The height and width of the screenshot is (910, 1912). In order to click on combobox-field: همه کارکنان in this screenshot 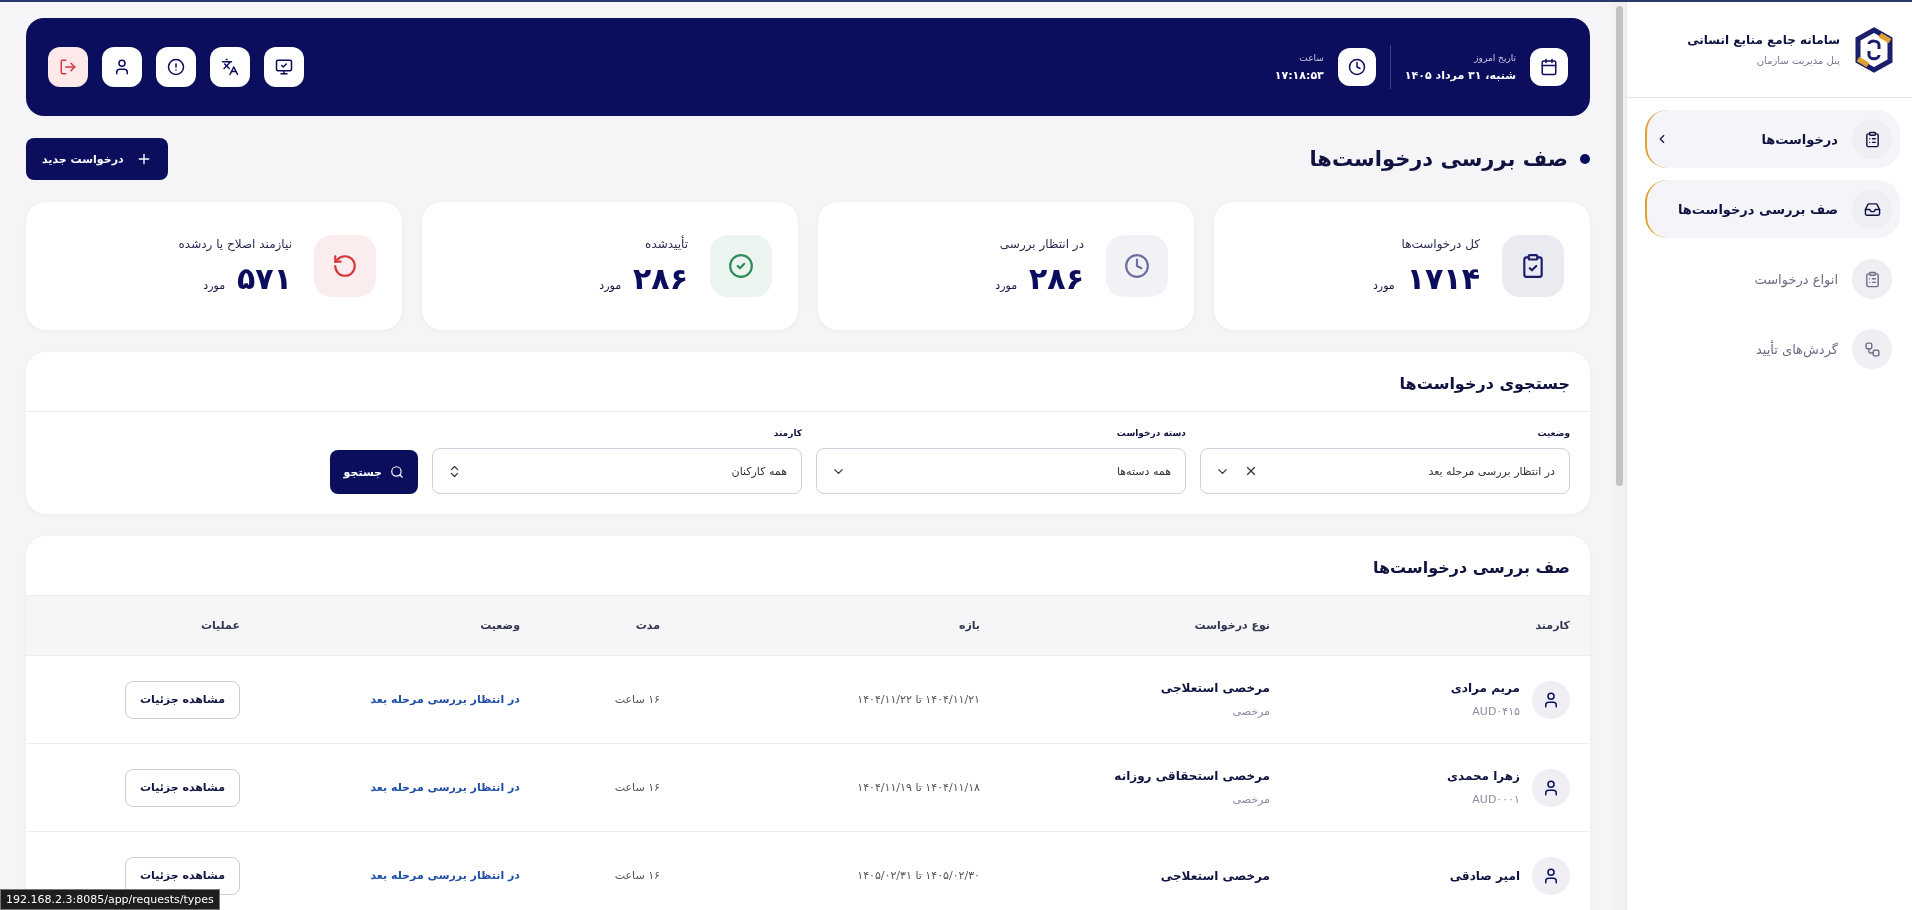, I will do `click(617, 471)`.